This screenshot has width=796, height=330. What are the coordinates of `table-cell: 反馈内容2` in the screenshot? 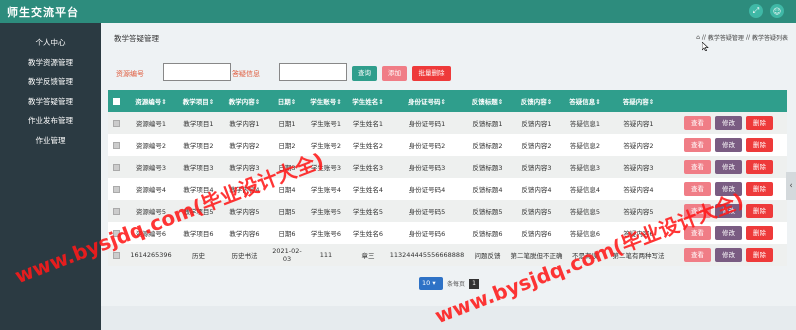 It's located at (536, 145).